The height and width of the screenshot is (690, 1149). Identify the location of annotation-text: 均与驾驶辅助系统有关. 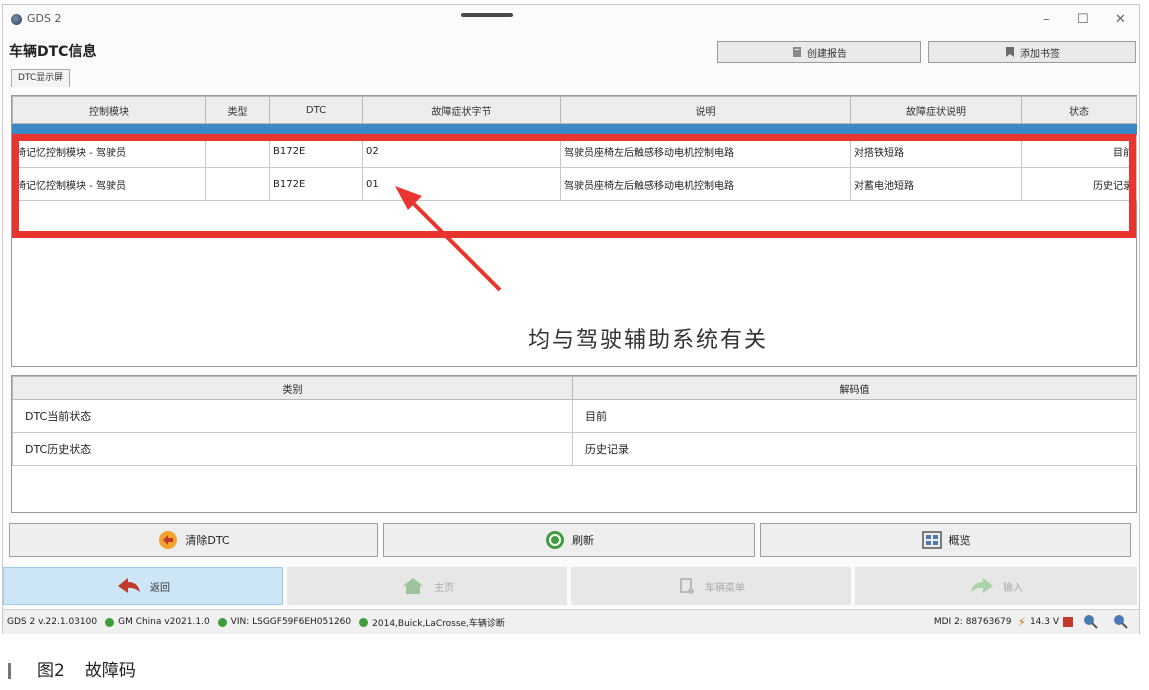
(648, 340).